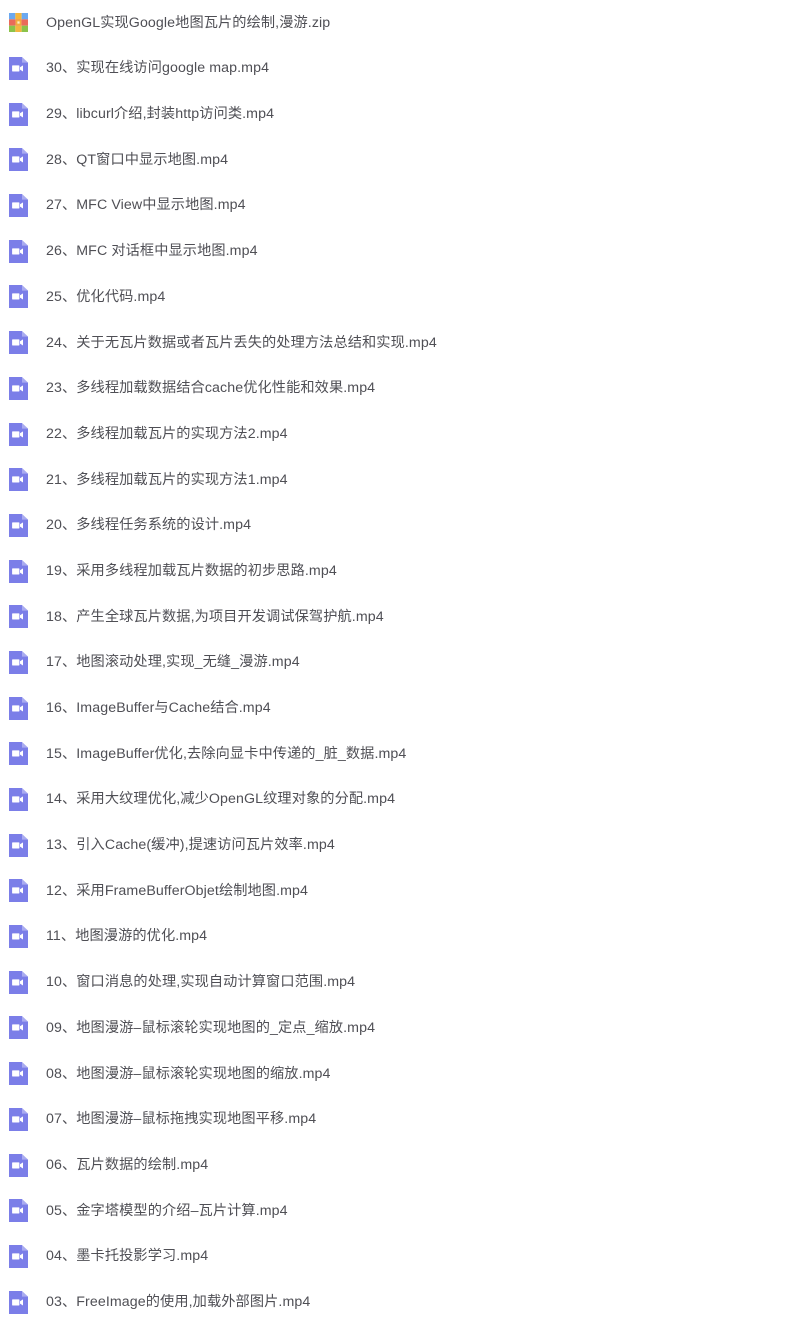 This screenshot has height=1325, width=800. I want to click on file-name-label: 19、采用多线程加载瓦片数据的初步思路.mp4, so click(191, 570).